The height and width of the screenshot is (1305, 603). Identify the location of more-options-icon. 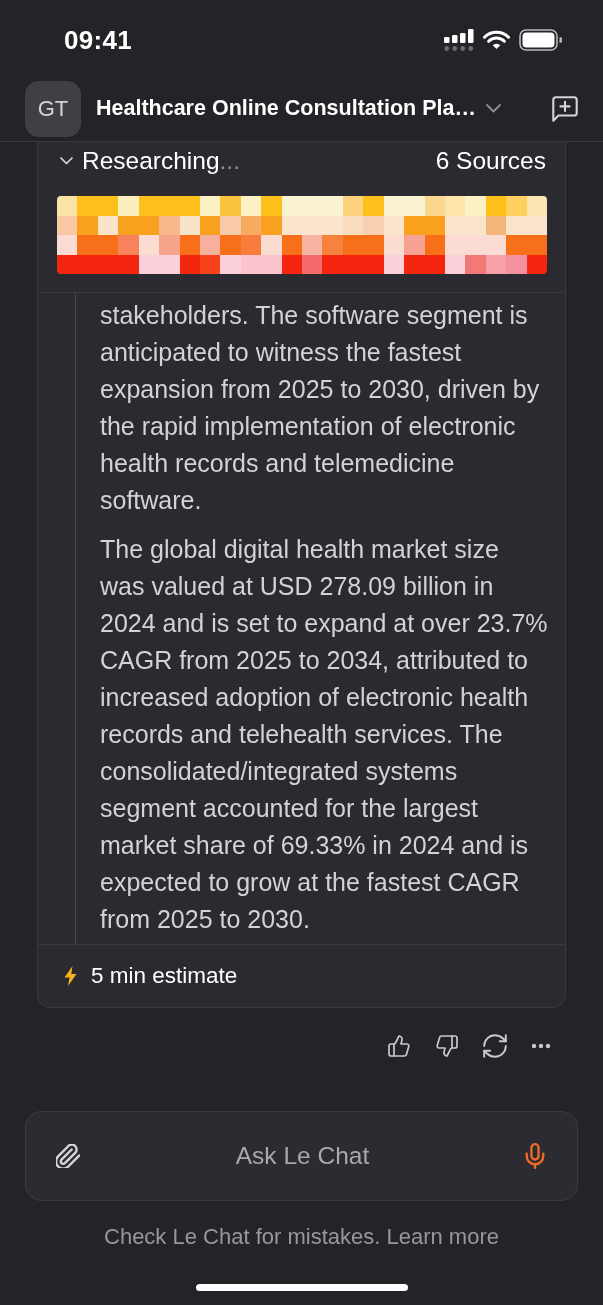
(541, 1046).